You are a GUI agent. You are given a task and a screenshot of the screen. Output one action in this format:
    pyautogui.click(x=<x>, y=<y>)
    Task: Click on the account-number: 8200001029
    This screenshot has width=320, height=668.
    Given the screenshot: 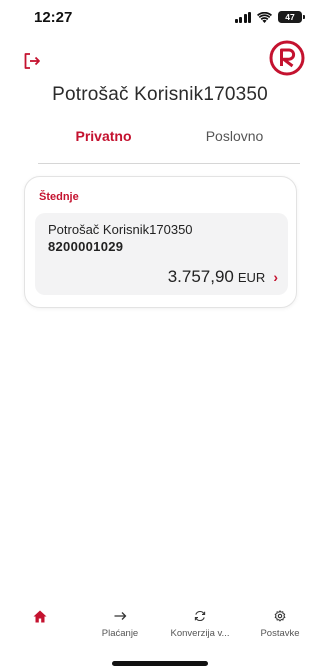 What is the action you would take?
    pyautogui.click(x=86, y=246)
    